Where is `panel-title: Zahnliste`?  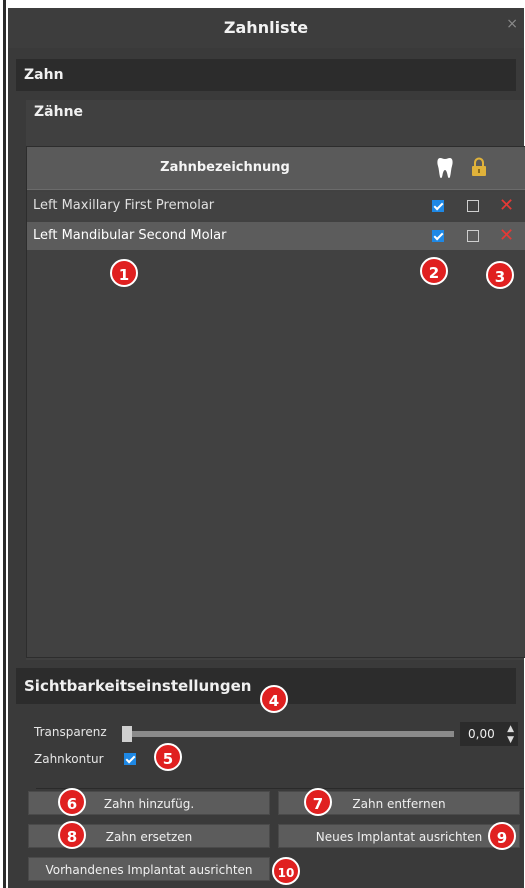
panel-title: Zahnliste is located at coordinates (266, 27).